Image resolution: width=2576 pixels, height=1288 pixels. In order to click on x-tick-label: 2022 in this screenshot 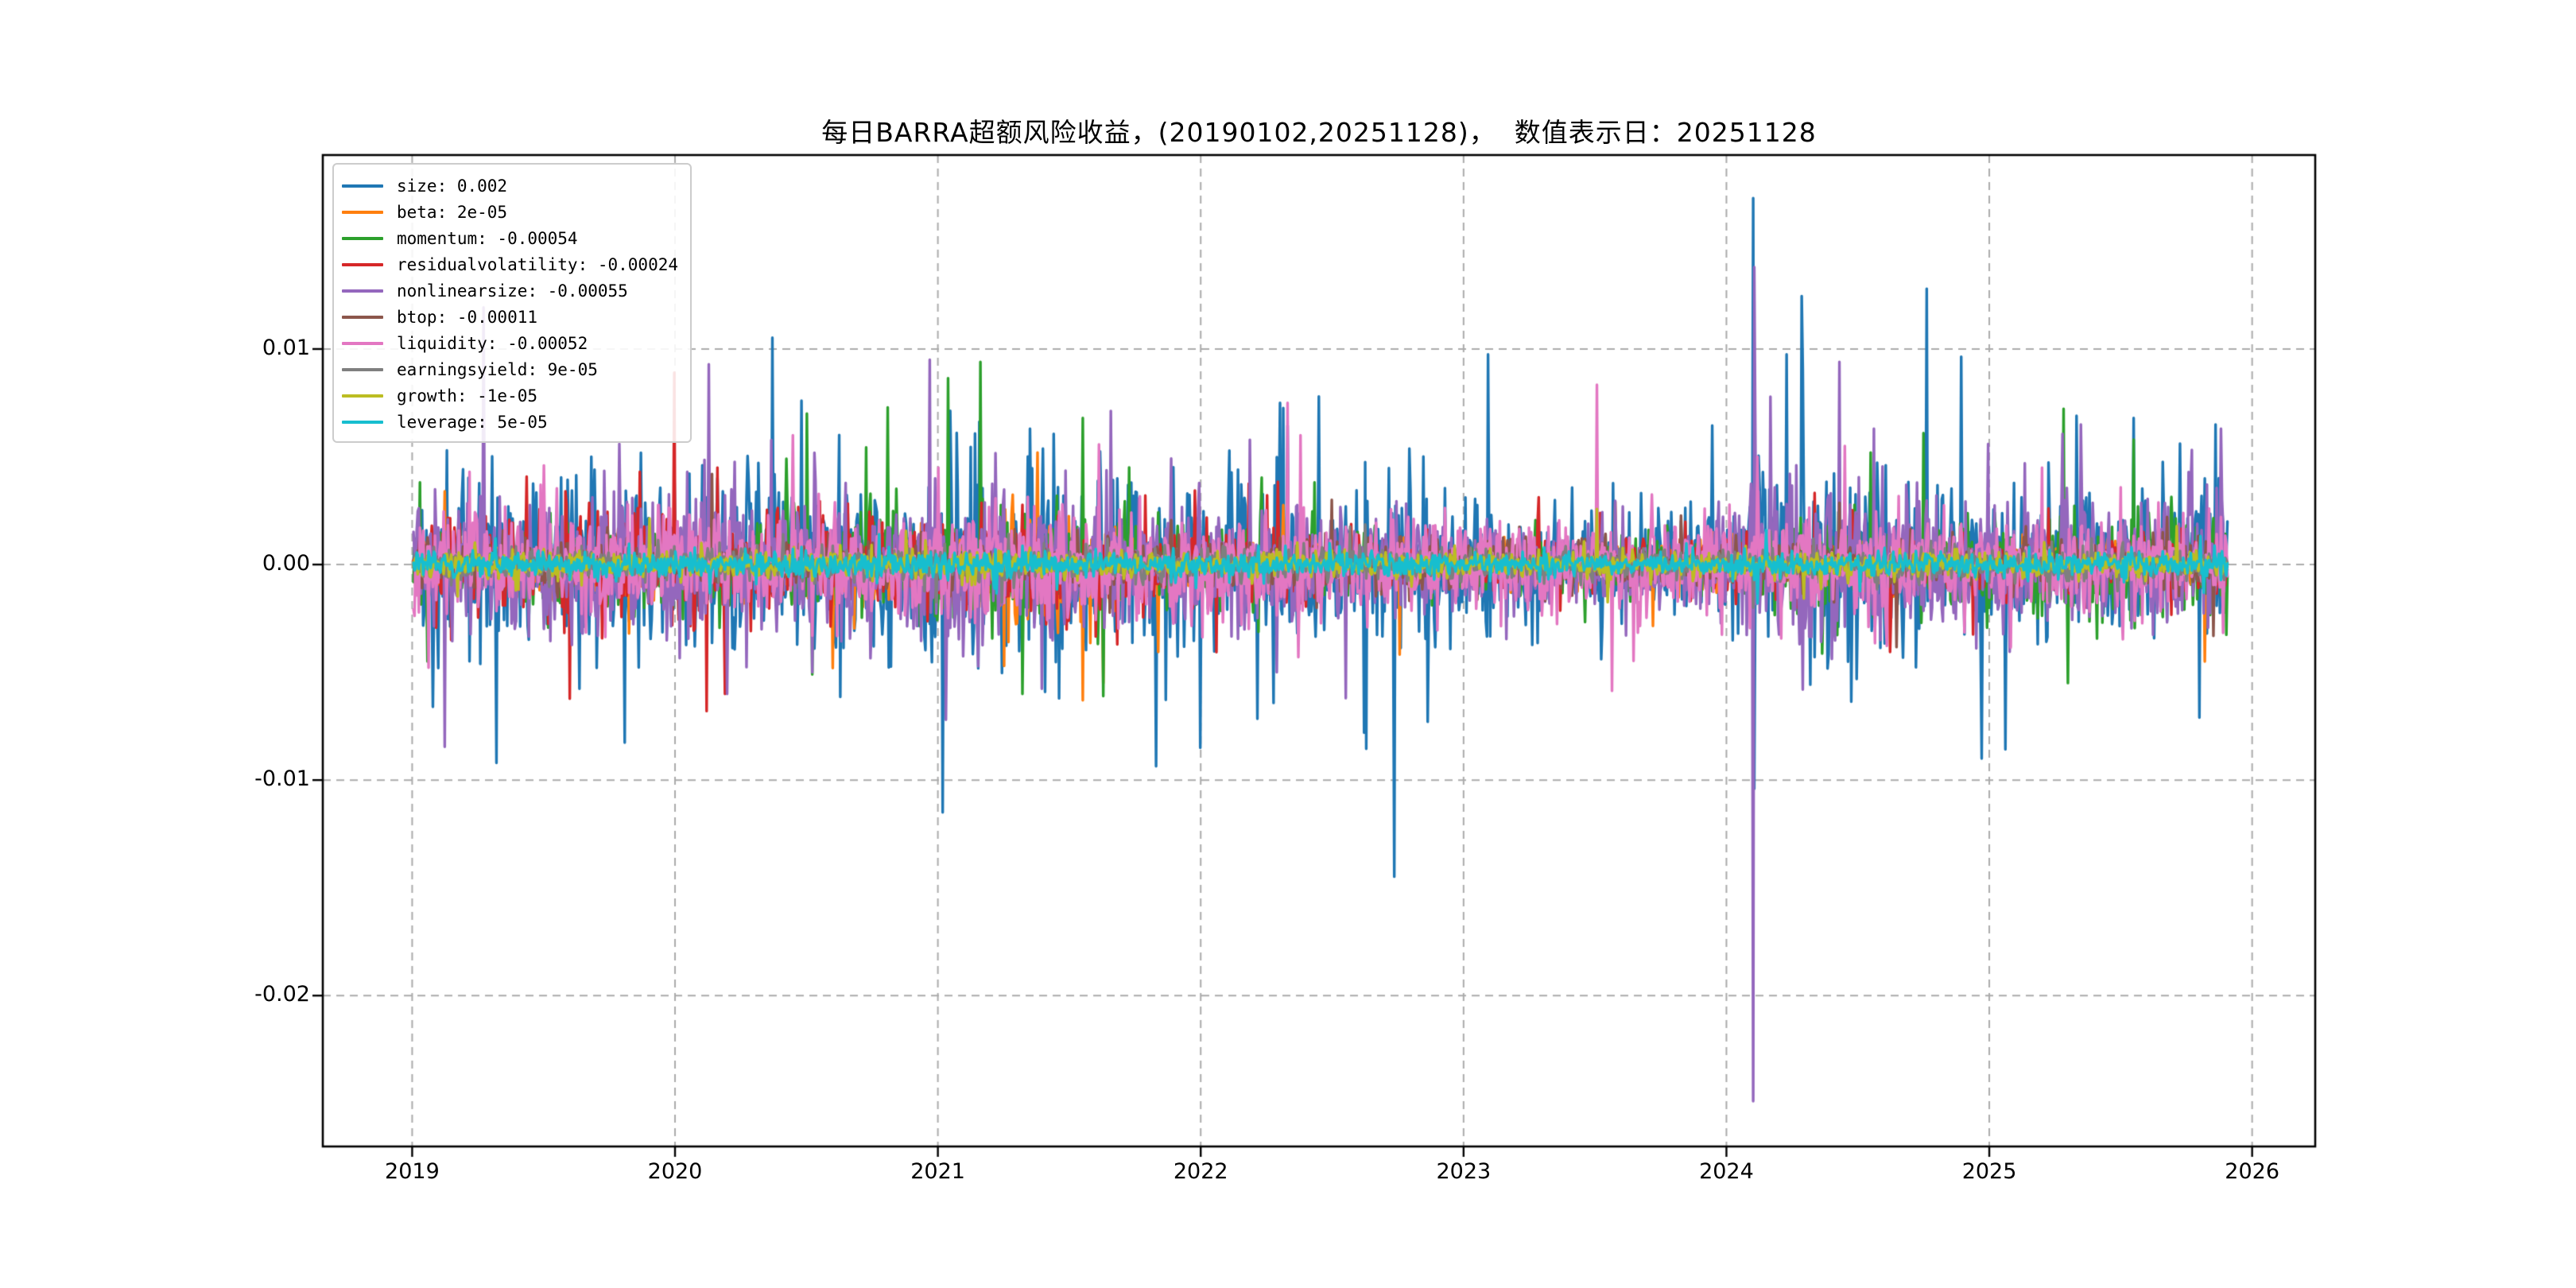, I will do `click(1201, 1171)`.